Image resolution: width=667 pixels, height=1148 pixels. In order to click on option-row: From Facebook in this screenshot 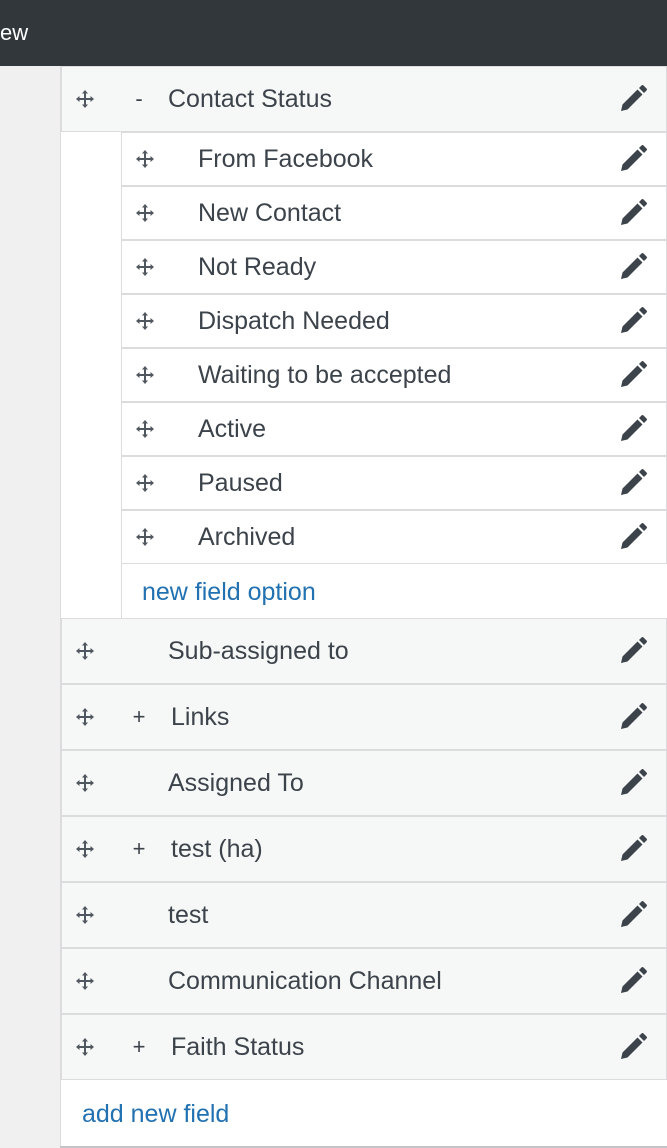, I will do `click(394, 159)`.